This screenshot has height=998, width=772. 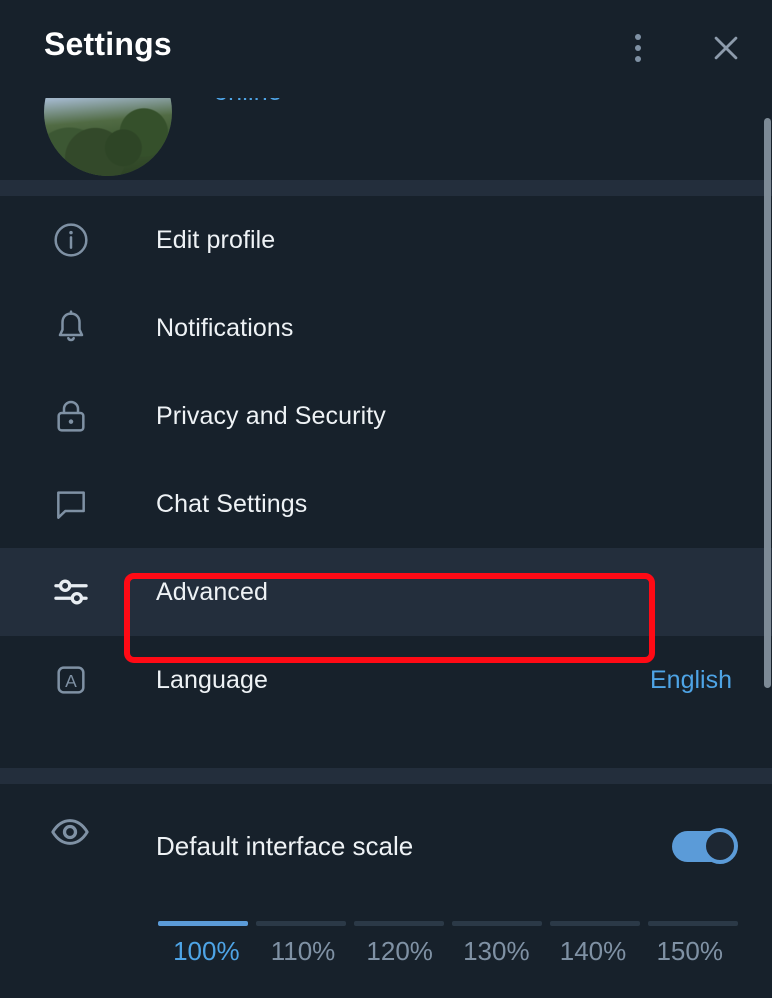 I want to click on scale-slider-labels: 100% 110% 120% 130% 140% 150%, so click(x=448, y=951).